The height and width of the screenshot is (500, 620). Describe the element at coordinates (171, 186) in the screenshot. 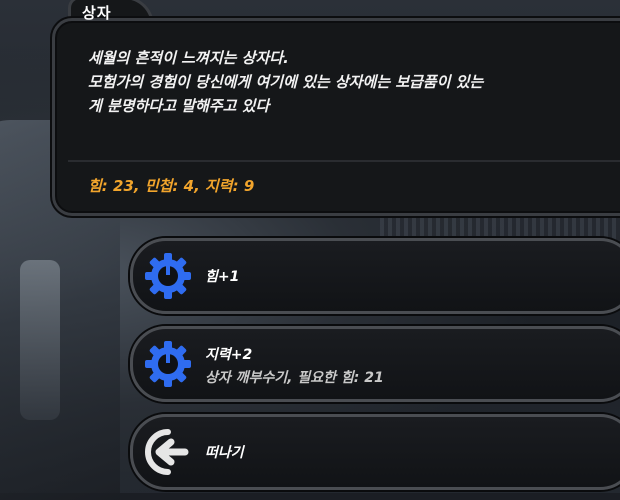

I see `player-stats: 힘: 23, 민첩: 4, 지력: 9` at that location.